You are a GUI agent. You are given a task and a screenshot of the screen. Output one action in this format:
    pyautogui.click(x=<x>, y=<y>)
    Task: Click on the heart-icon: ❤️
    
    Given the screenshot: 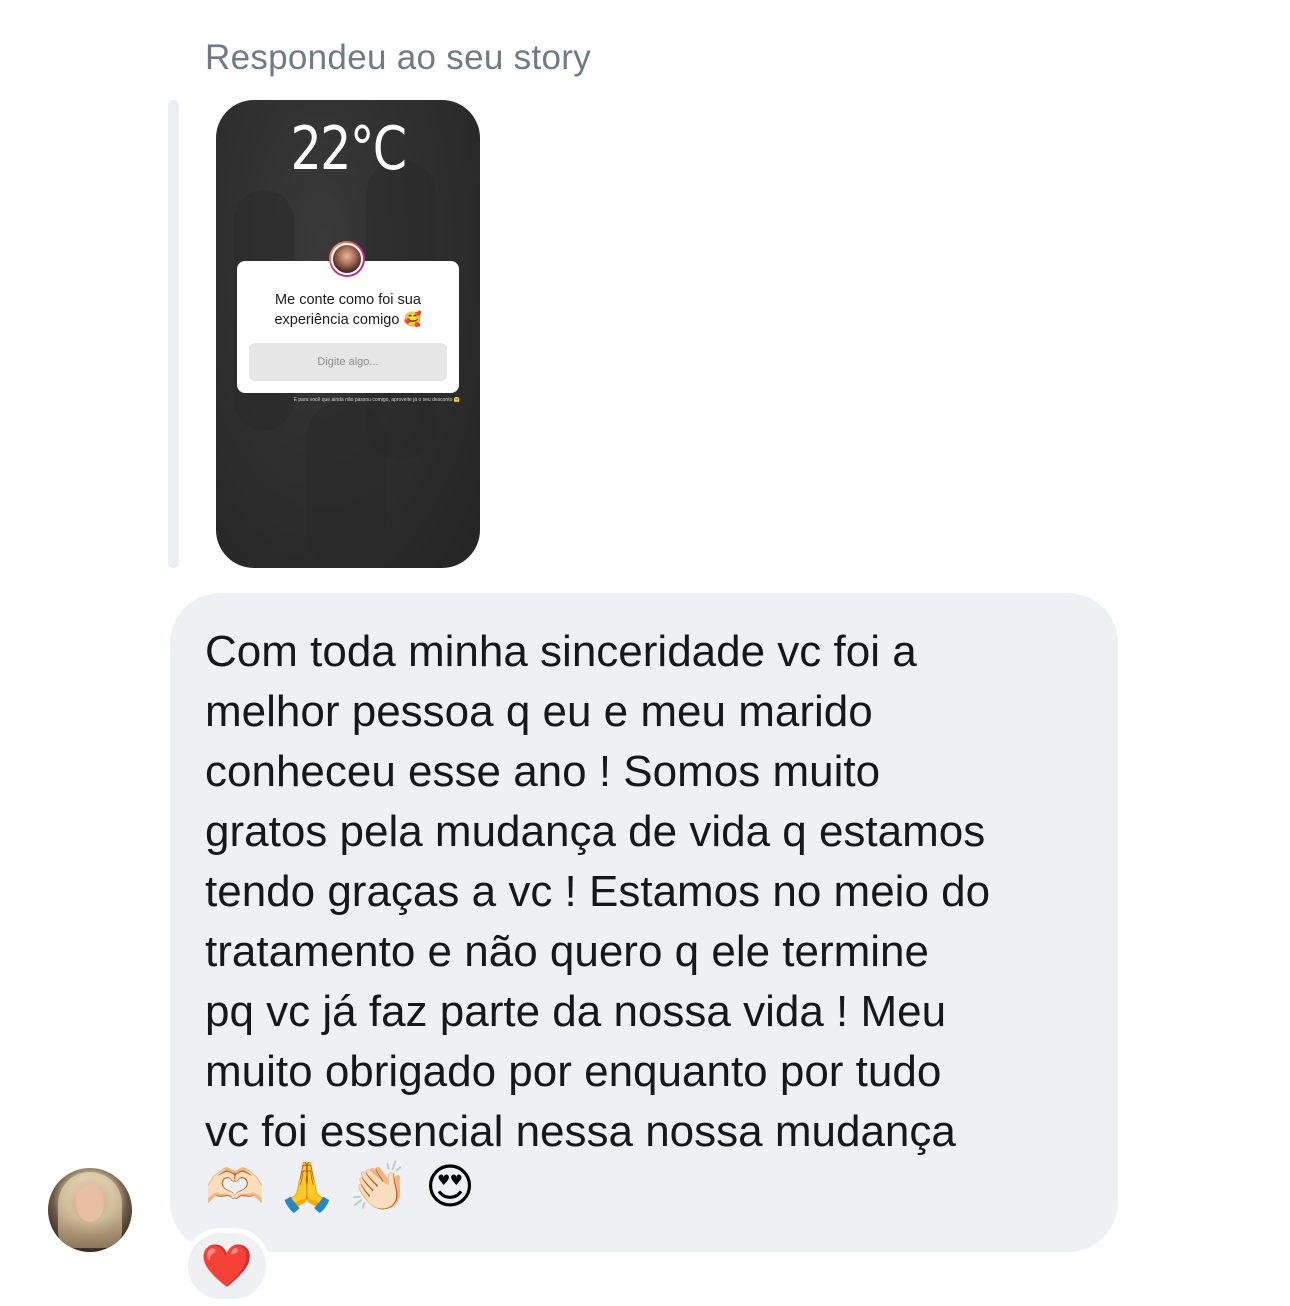 What is the action you would take?
    pyautogui.click(x=227, y=1265)
    